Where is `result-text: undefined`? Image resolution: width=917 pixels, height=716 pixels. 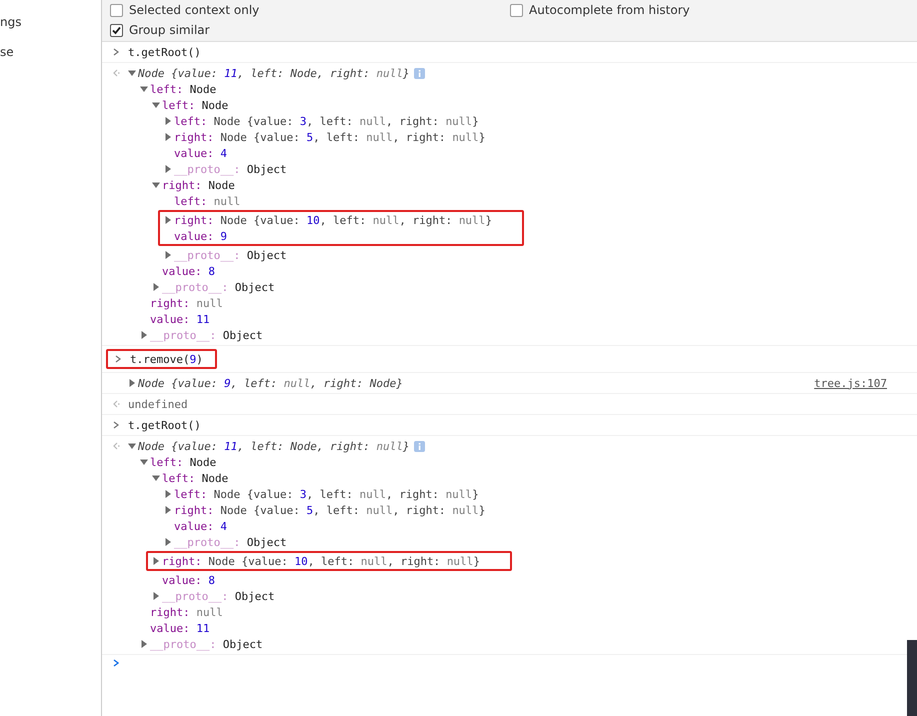
result-text: undefined is located at coordinates (158, 404).